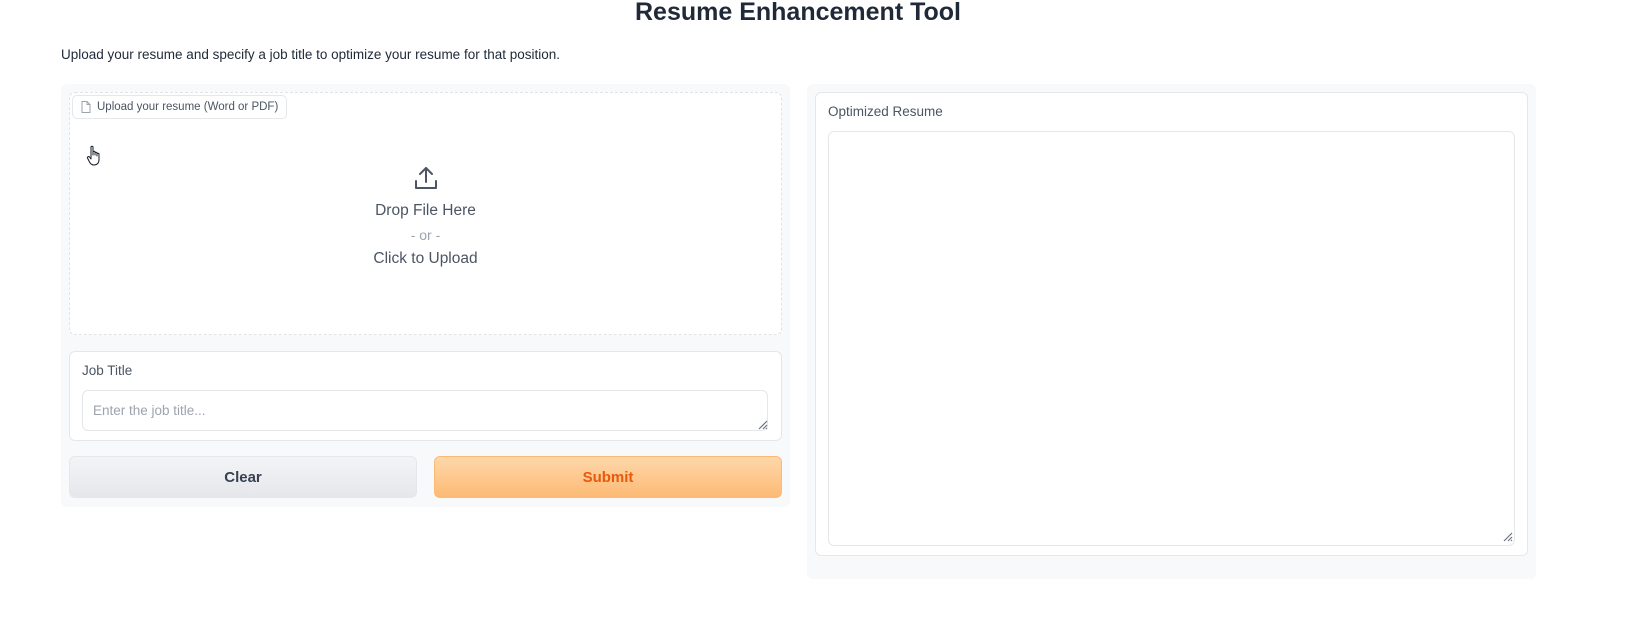  I want to click on file-icon, so click(86, 107).